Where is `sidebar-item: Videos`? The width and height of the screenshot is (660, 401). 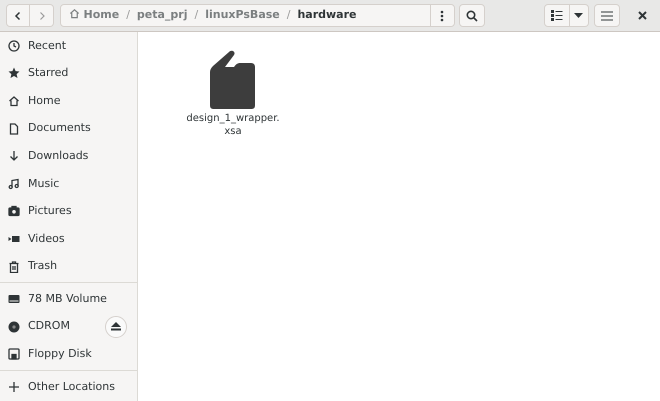 sidebar-item: Videos is located at coordinates (68, 239).